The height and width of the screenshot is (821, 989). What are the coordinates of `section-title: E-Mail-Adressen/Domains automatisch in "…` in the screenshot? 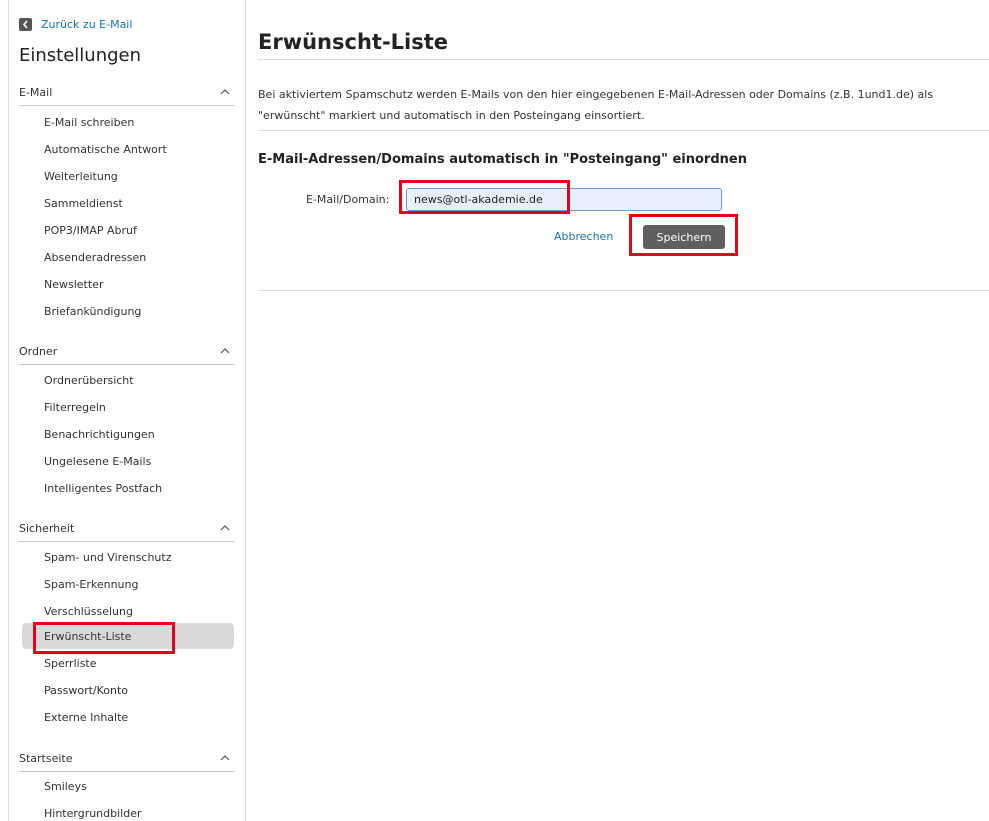 It's located at (502, 159).